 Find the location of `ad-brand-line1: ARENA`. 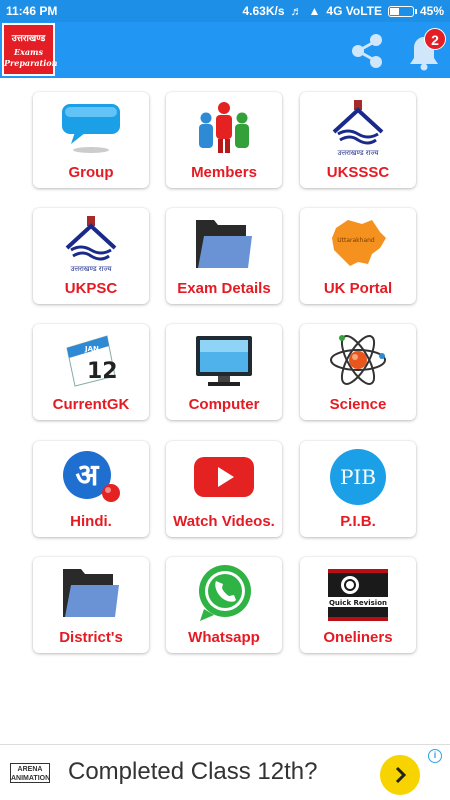

ad-brand-line1: ARENA is located at coordinates (30, 769).